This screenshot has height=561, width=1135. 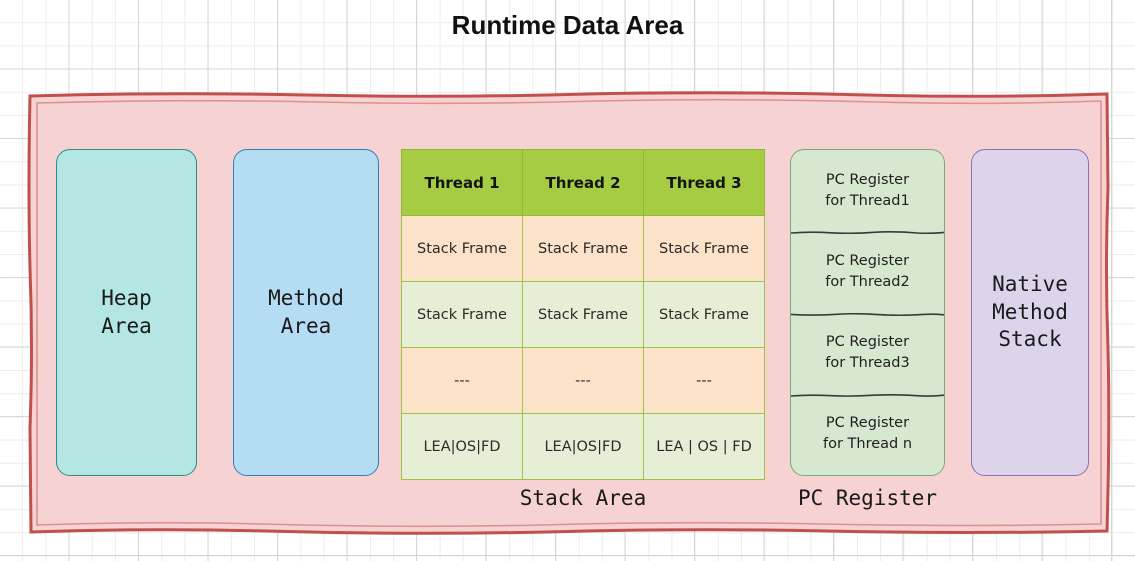 What do you see at coordinates (704, 182) in the screenshot?
I see `thread-3-header: Thread 3` at bounding box center [704, 182].